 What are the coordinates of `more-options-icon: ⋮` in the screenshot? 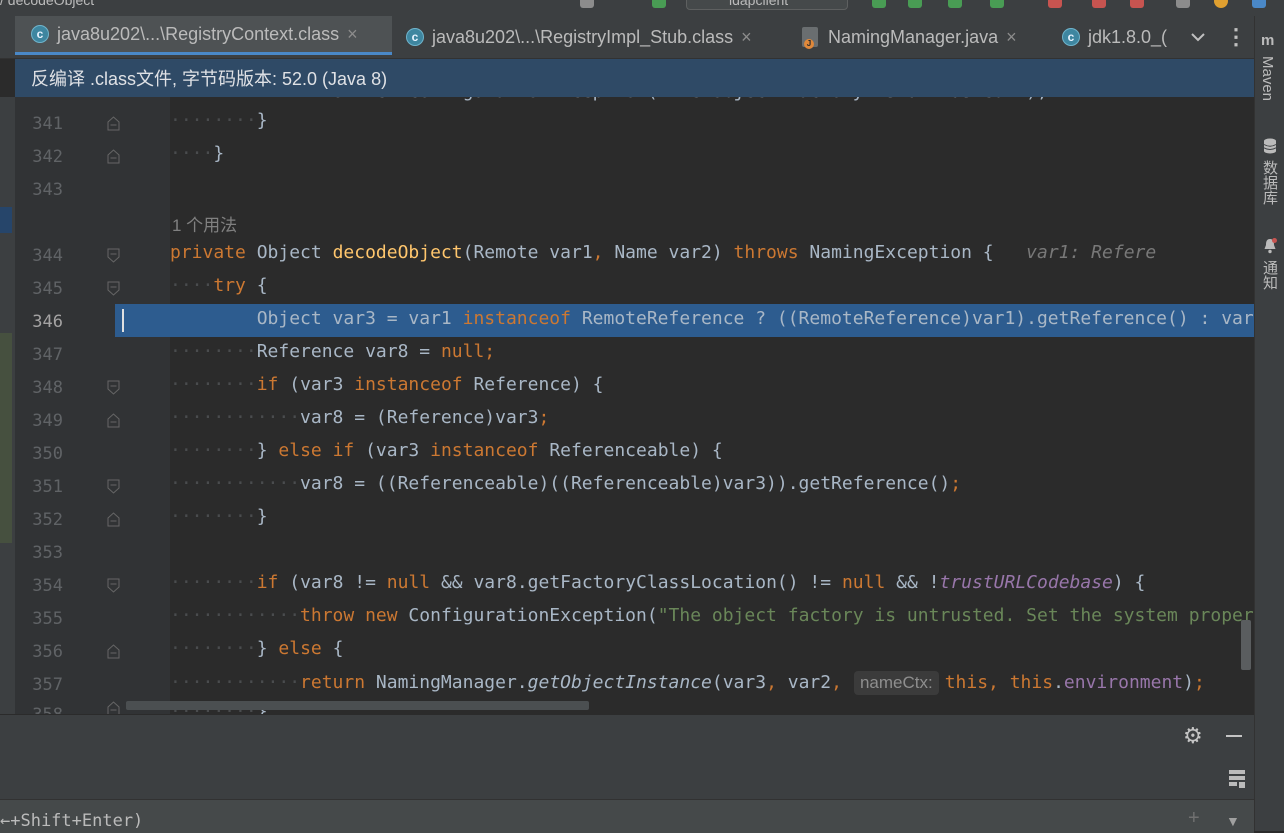 It's located at (1236, 37).